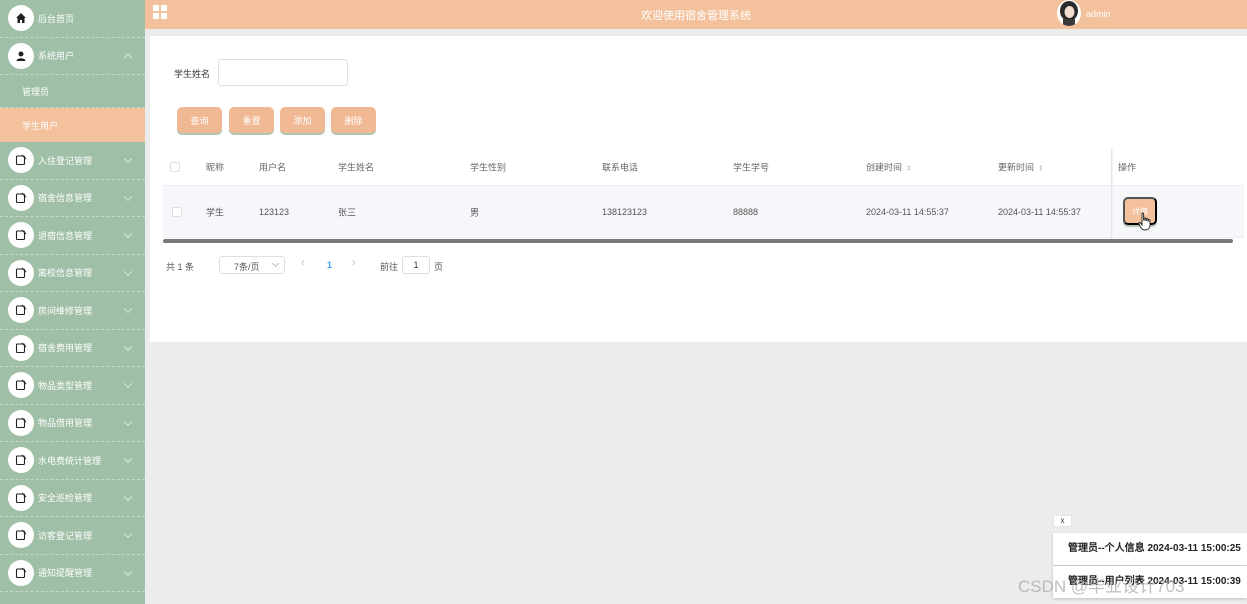 The height and width of the screenshot is (604, 1247). Describe the element at coordinates (488, 167) in the screenshot. I see `header-gender: 学生性别` at that location.